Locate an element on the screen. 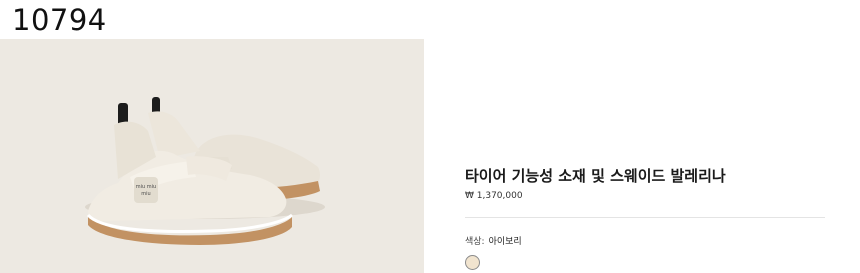  color-swatch-ivory is located at coordinates (472, 262).